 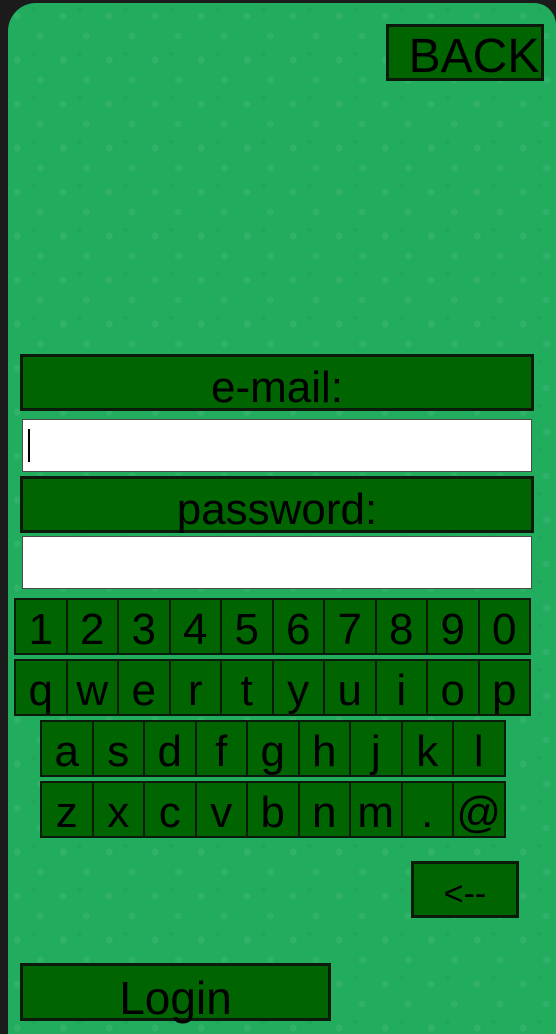 What do you see at coordinates (277, 505) in the screenshot?
I see `password-label: password:` at bounding box center [277, 505].